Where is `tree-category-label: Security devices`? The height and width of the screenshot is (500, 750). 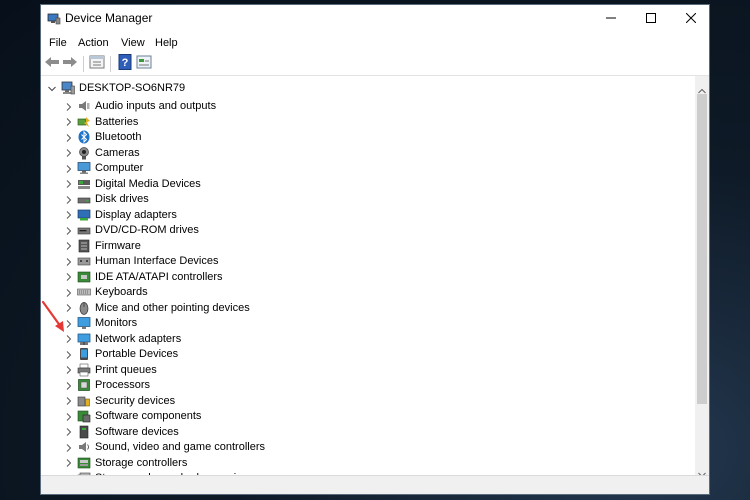 tree-category-label: Security devices is located at coordinates (135, 400).